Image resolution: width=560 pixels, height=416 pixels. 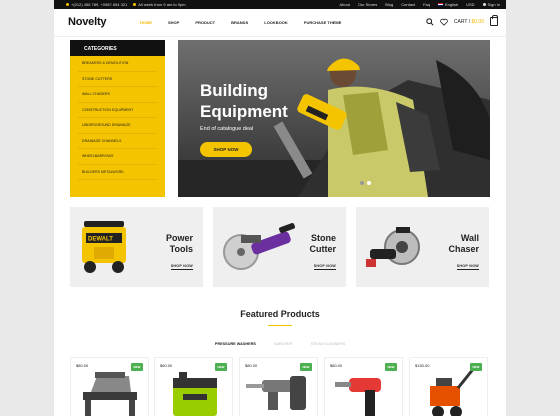 I want to click on top-link-about: About, so click(x=344, y=4).